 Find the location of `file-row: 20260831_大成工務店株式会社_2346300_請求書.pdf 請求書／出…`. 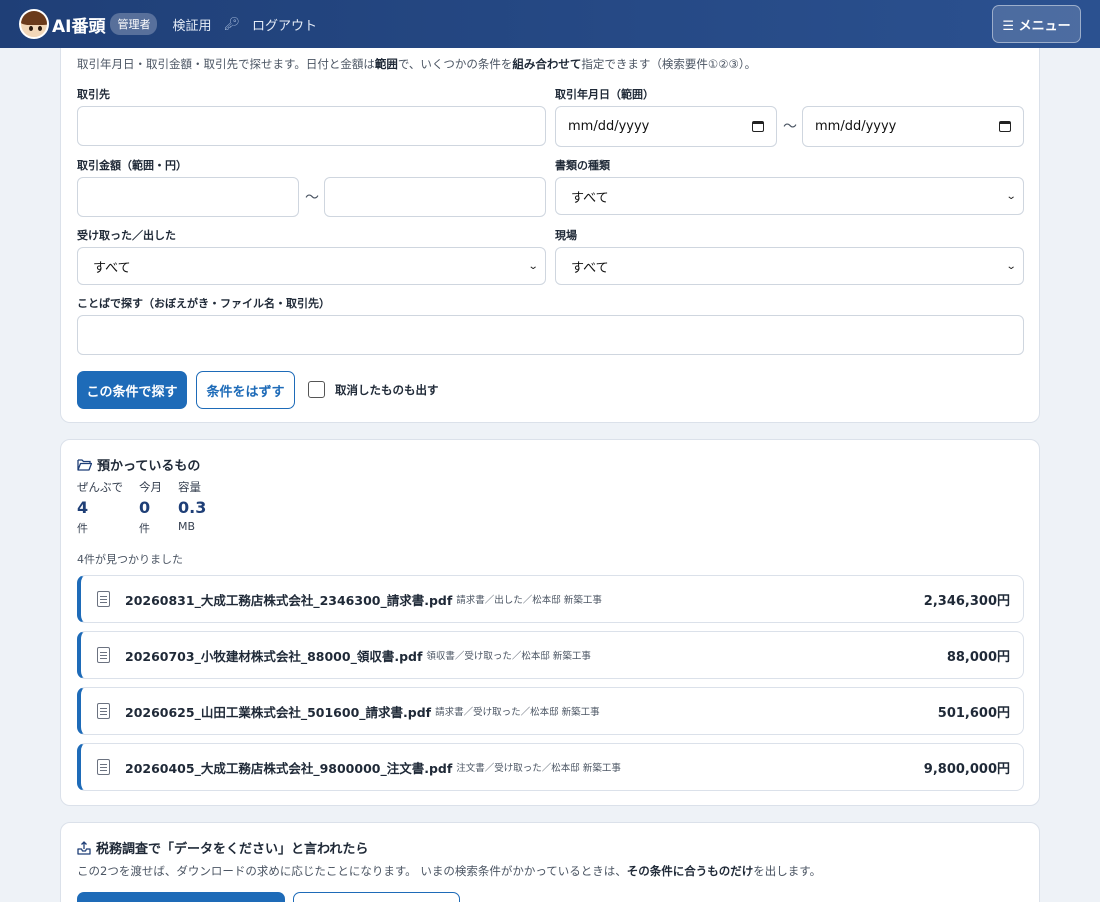

file-row: 20260831_大成工務店株式会社_2346300_請求書.pdf 請求書／出… is located at coordinates (550, 599).